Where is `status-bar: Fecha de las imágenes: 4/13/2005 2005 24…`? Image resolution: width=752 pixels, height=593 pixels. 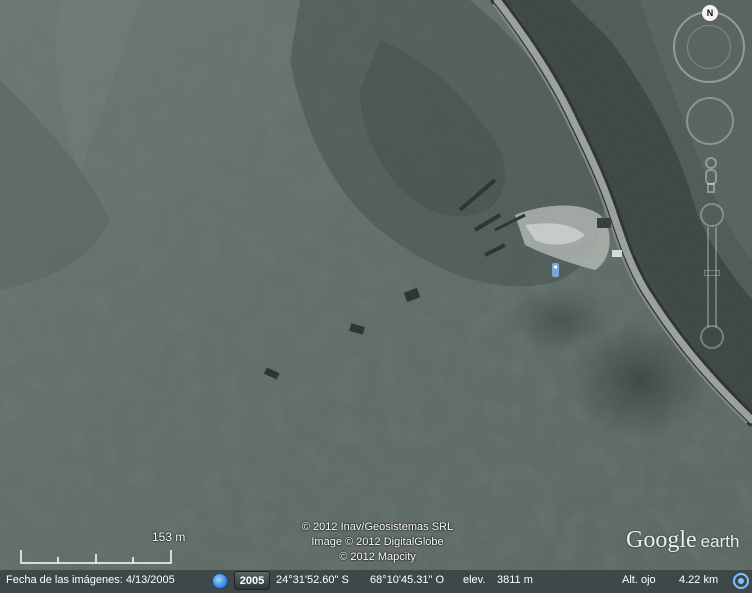
status-bar: Fecha de las imágenes: 4/13/2005 2005 24… is located at coordinates (376, 581).